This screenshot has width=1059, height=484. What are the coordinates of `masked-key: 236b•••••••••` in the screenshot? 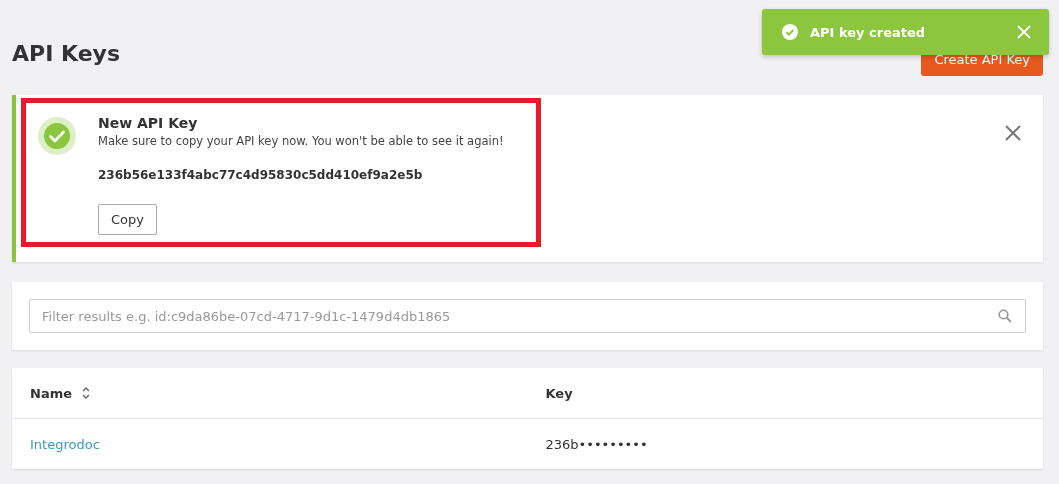 It's located at (596, 444).